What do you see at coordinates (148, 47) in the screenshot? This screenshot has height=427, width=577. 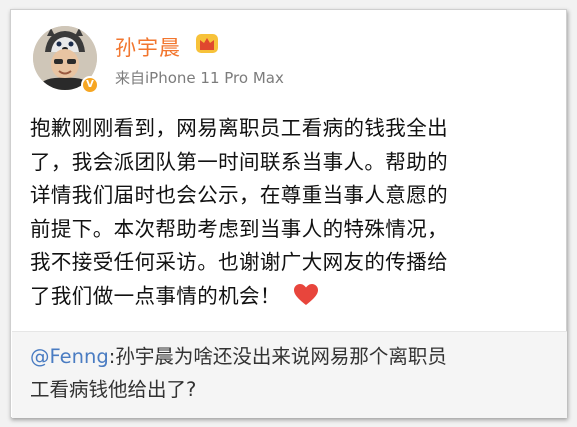 I see `username: 孙宇晨` at bounding box center [148, 47].